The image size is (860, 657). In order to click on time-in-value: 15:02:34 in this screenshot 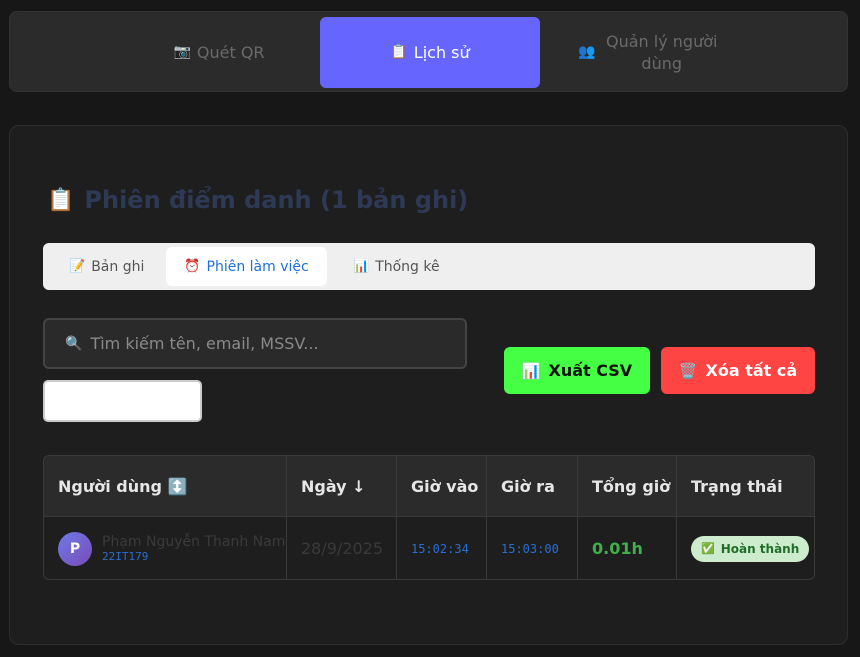, I will do `click(440, 548)`.